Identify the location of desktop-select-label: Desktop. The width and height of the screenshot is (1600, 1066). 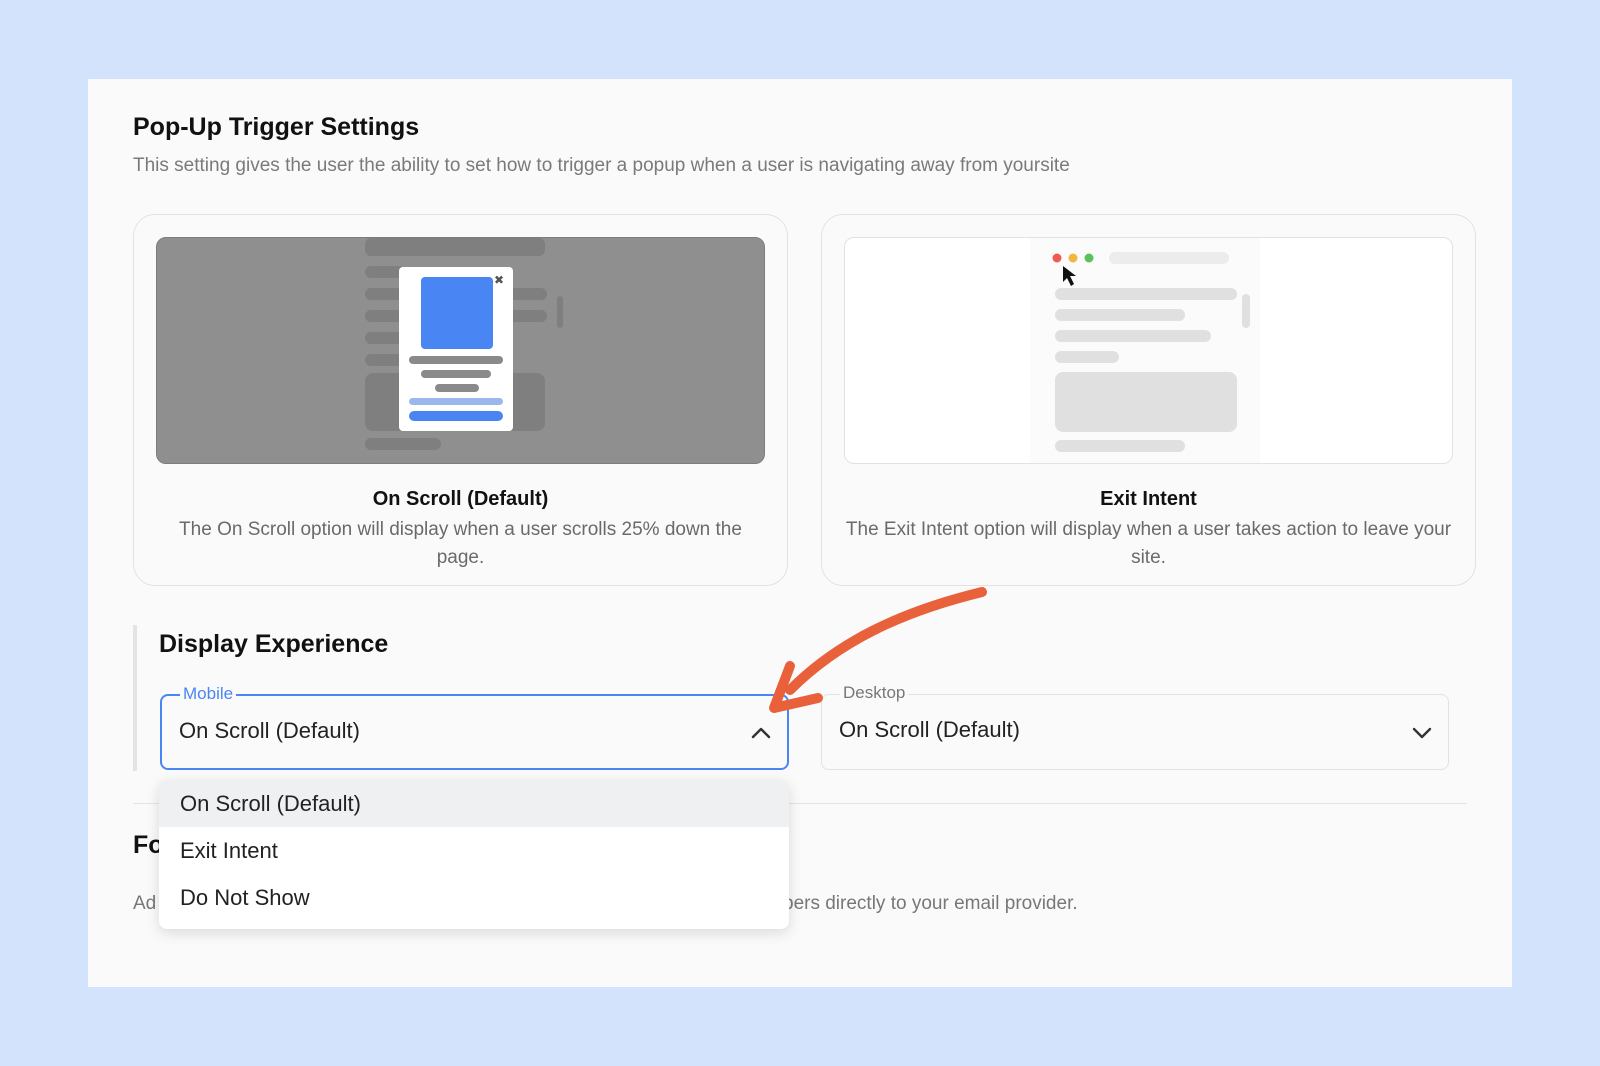
(874, 693).